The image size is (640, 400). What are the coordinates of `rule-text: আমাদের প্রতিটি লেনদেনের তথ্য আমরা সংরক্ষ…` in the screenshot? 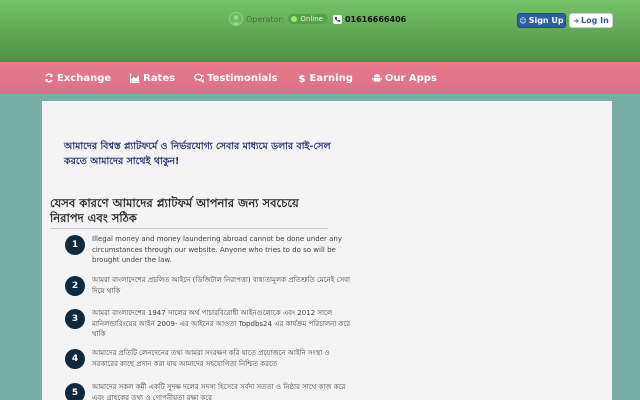 It's located at (211, 358).